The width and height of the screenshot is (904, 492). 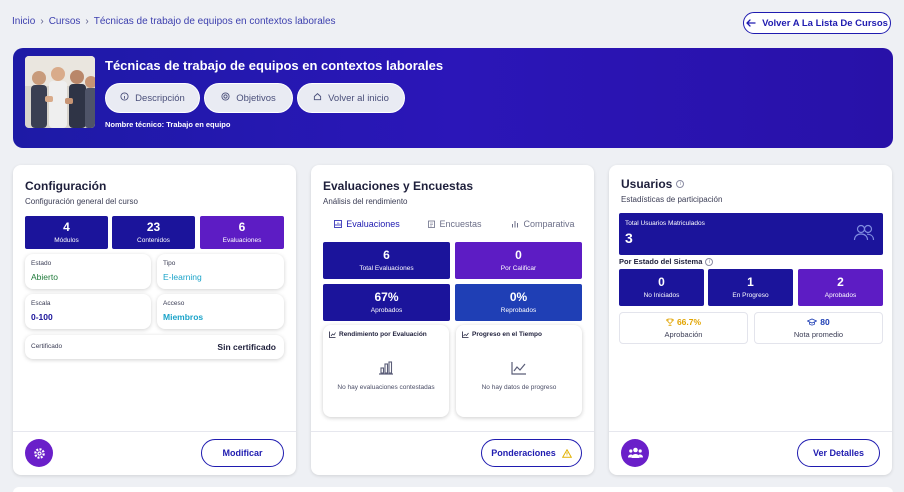 I want to click on trophy-icon, so click(x=670, y=322).